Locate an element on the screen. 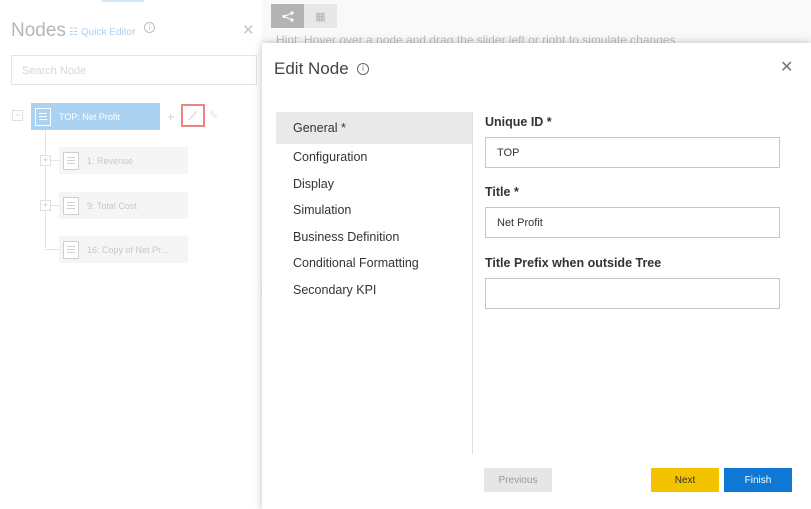 The width and height of the screenshot is (811, 509). view-toggle: ▦ is located at coordinates (304, 16).